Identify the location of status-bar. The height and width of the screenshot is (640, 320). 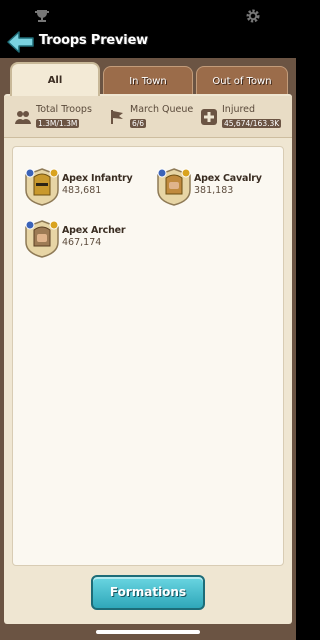
(148, 15).